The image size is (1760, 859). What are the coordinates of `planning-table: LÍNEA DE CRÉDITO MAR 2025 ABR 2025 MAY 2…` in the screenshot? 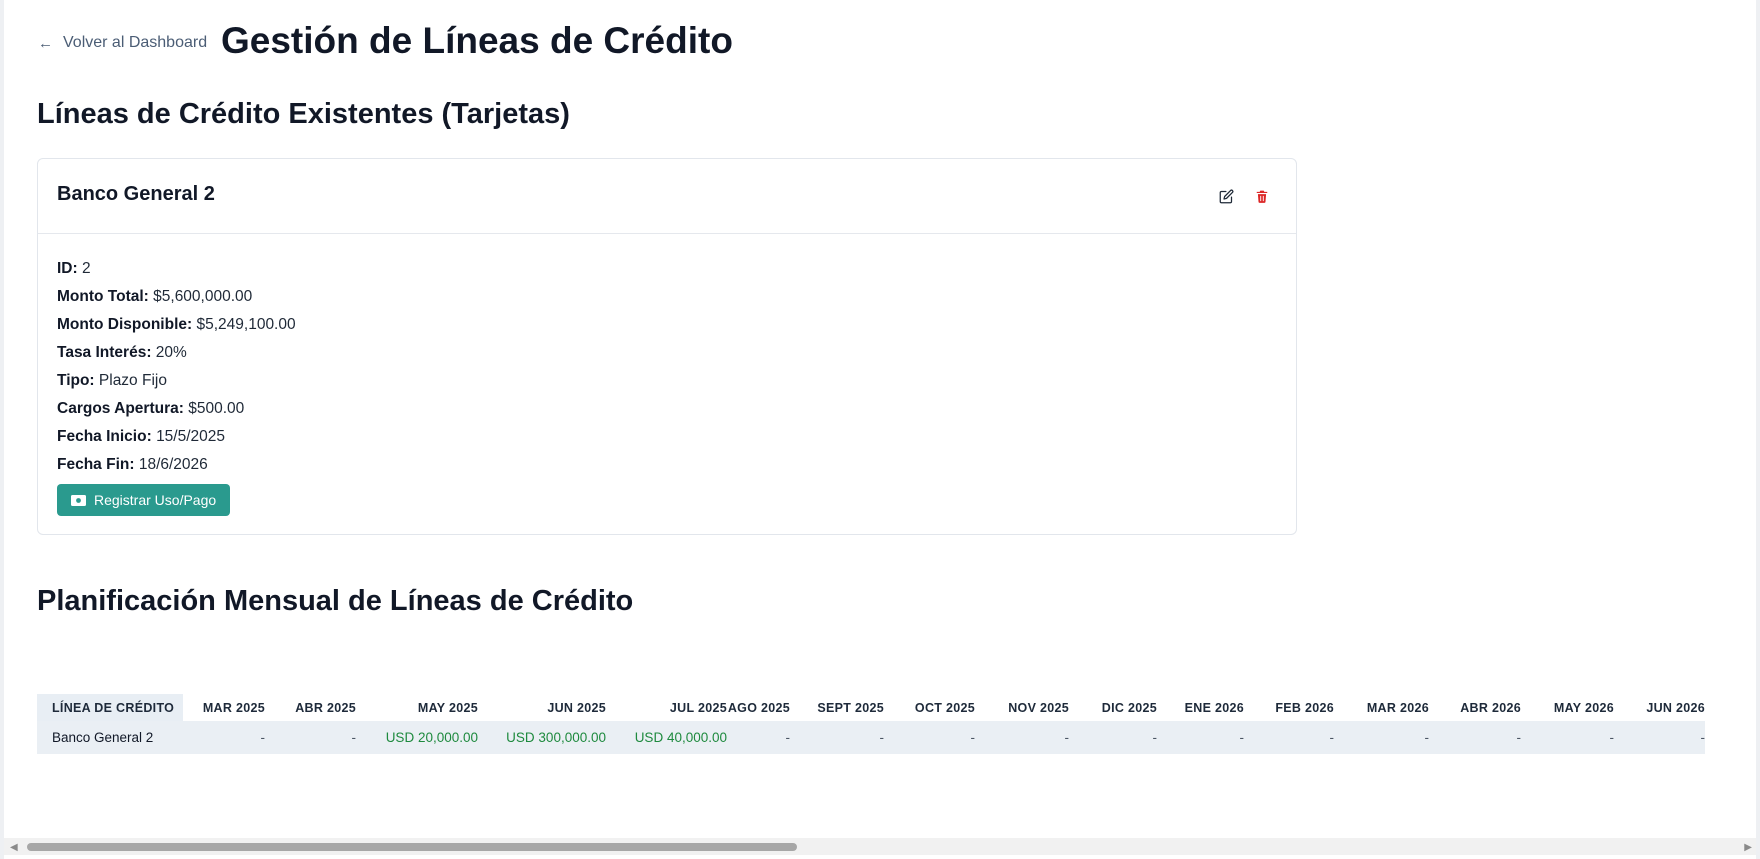 It's located at (871, 724).